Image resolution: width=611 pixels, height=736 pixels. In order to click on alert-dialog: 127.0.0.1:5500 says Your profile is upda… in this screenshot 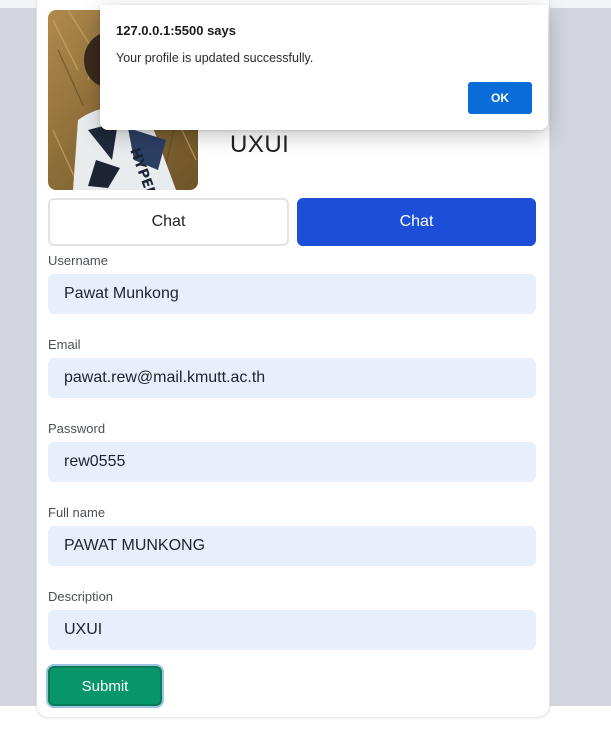, I will do `click(324, 67)`.